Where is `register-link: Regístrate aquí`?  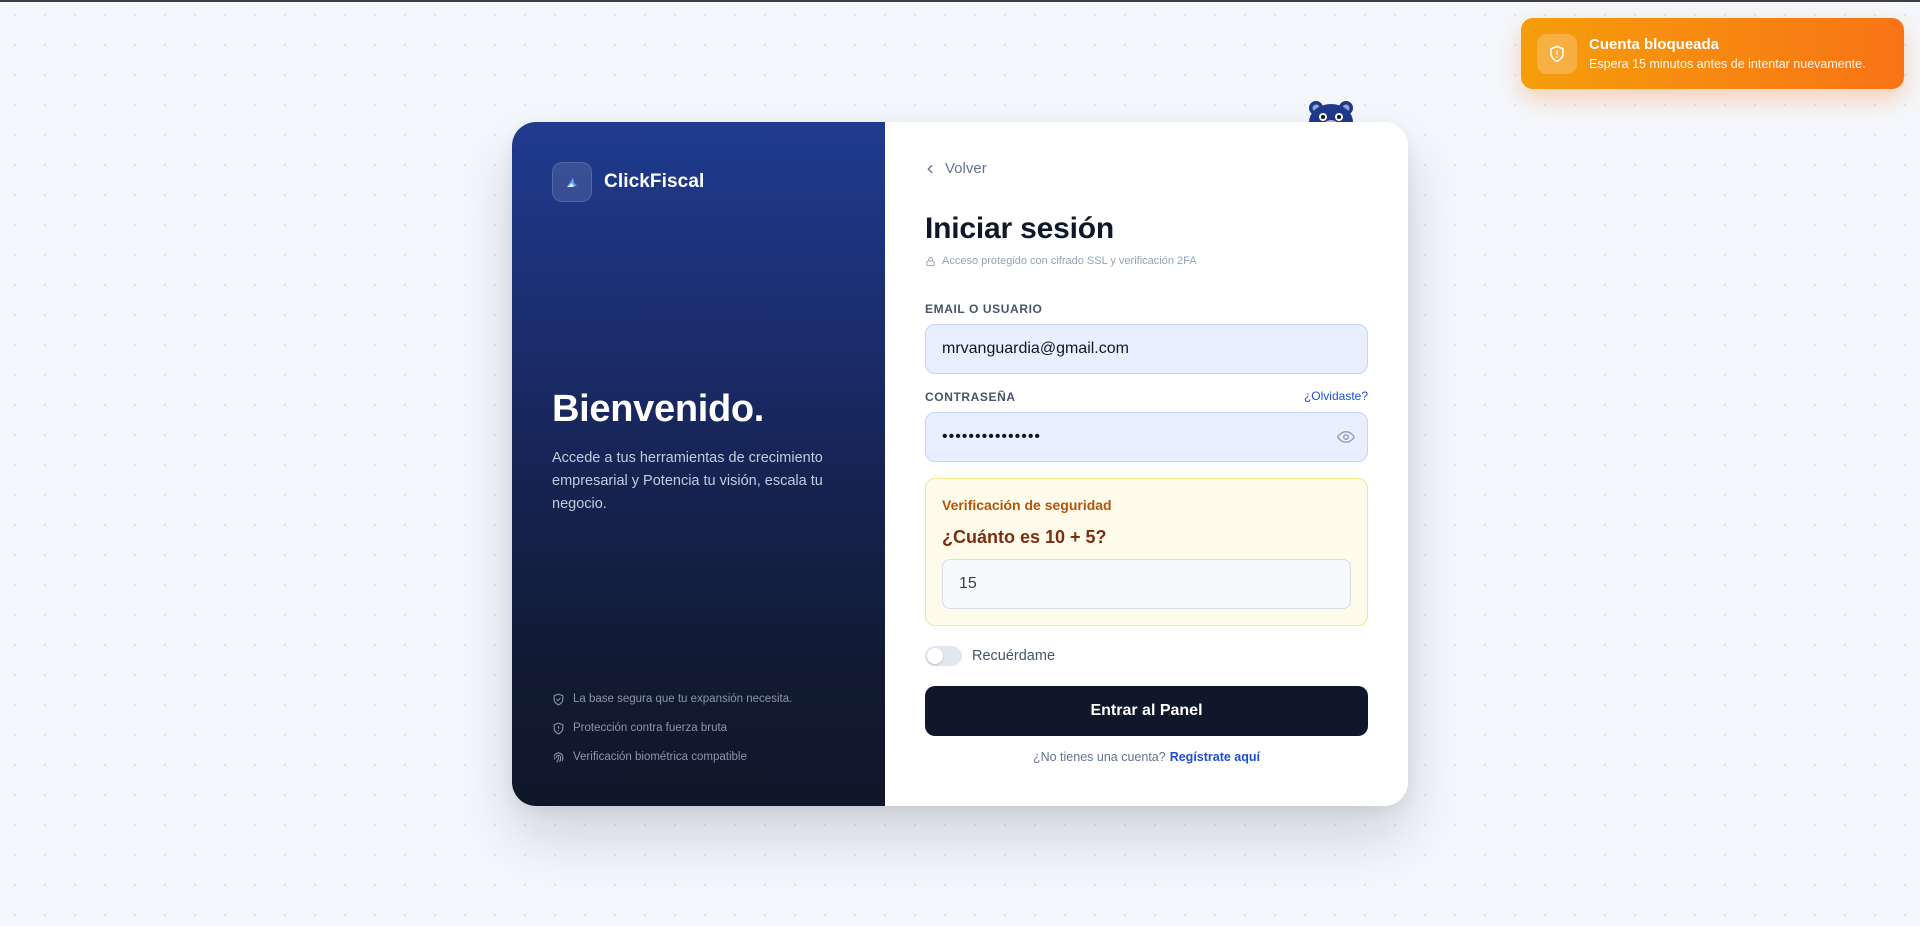 register-link: Regístrate aquí is located at coordinates (1215, 757).